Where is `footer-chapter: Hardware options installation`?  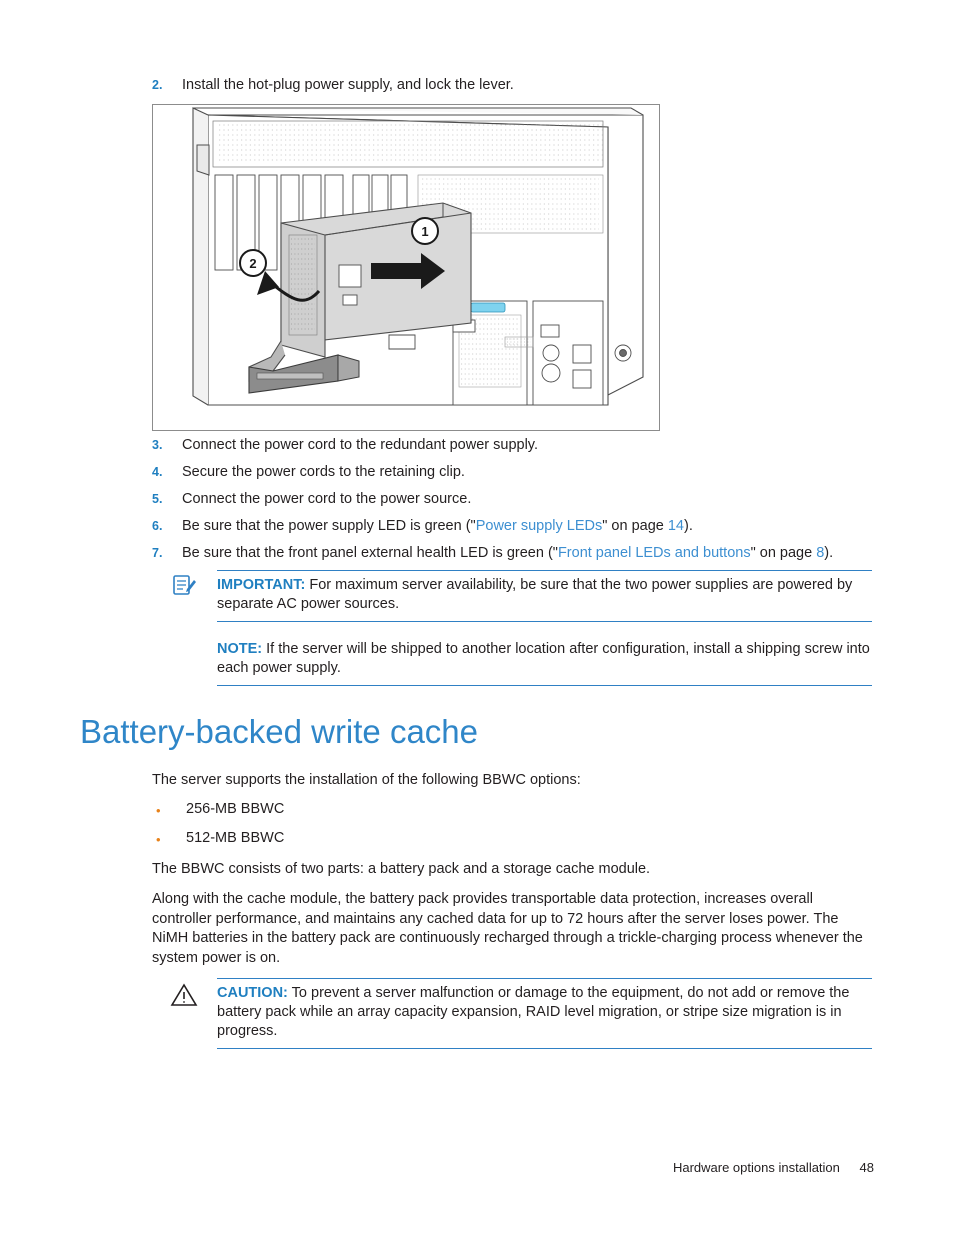
footer-chapter: Hardware options installation is located at coordinates (756, 1167).